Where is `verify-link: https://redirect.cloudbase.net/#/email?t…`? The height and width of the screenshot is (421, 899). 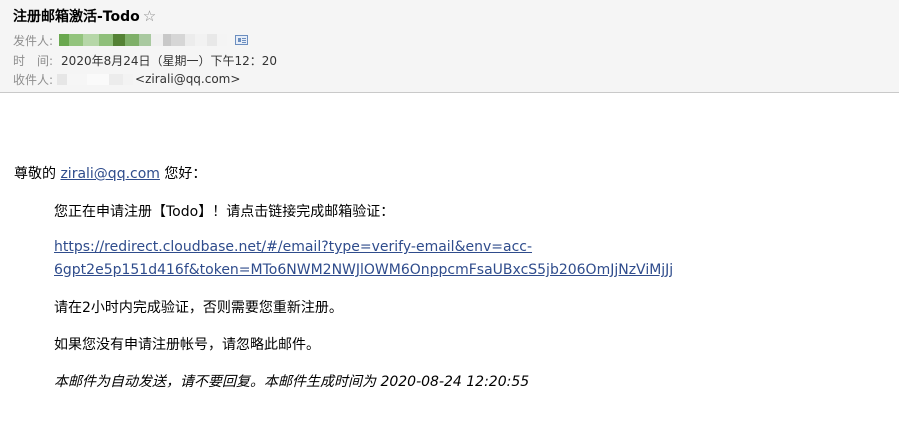 verify-link: https://redirect.cloudbase.net/#/email?t… is located at coordinates (363, 259).